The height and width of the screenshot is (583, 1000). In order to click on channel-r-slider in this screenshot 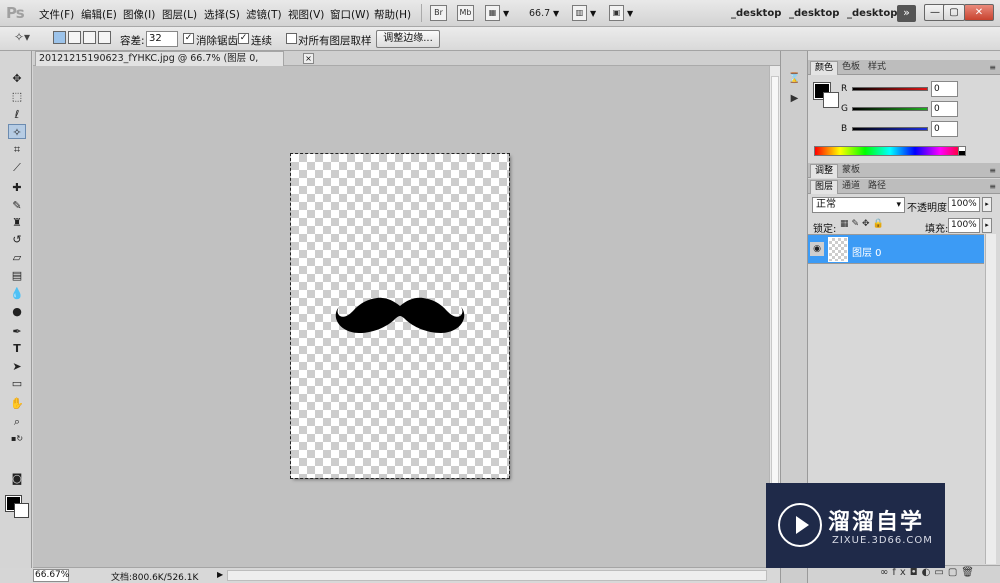, I will do `click(890, 89)`.